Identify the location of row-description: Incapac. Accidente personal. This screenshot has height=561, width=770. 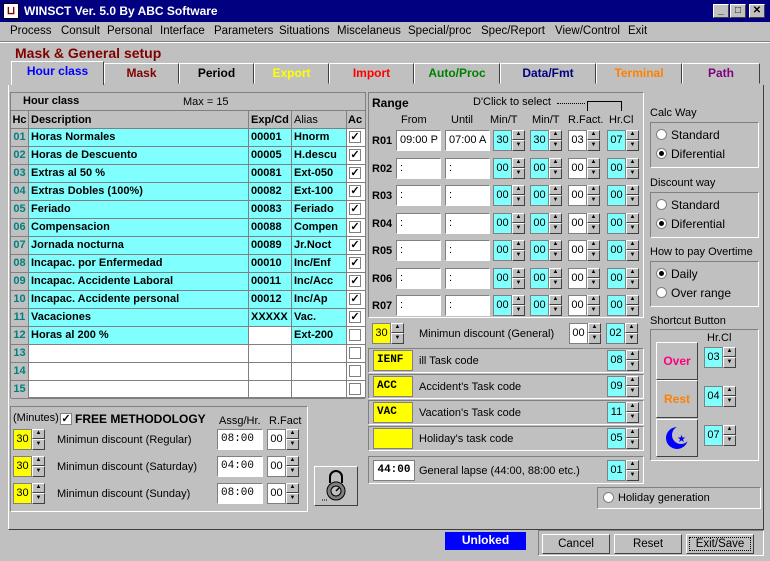
(139, 300).